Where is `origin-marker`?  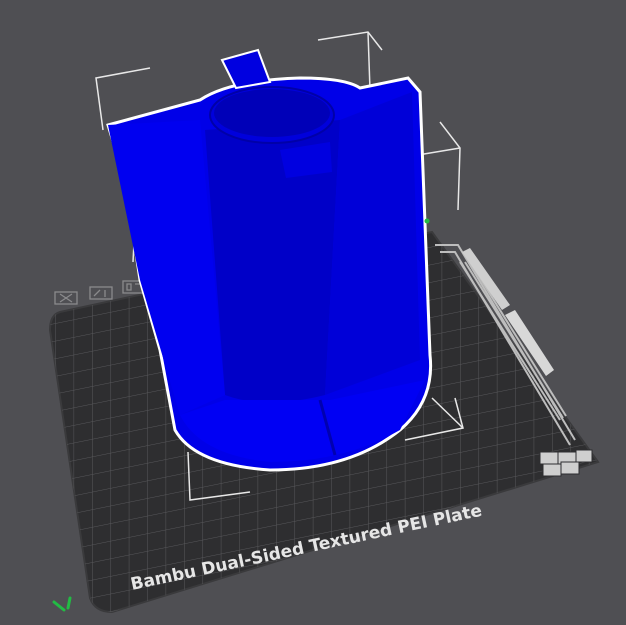 origin-marker is located at coordinates (427, 221).